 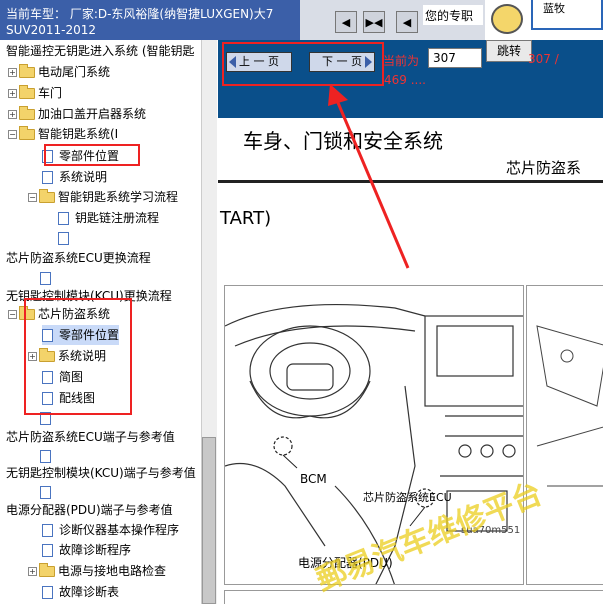 I want to click on tree-item: 诊断仪器基本操作程序, so click(x=110, y=530).